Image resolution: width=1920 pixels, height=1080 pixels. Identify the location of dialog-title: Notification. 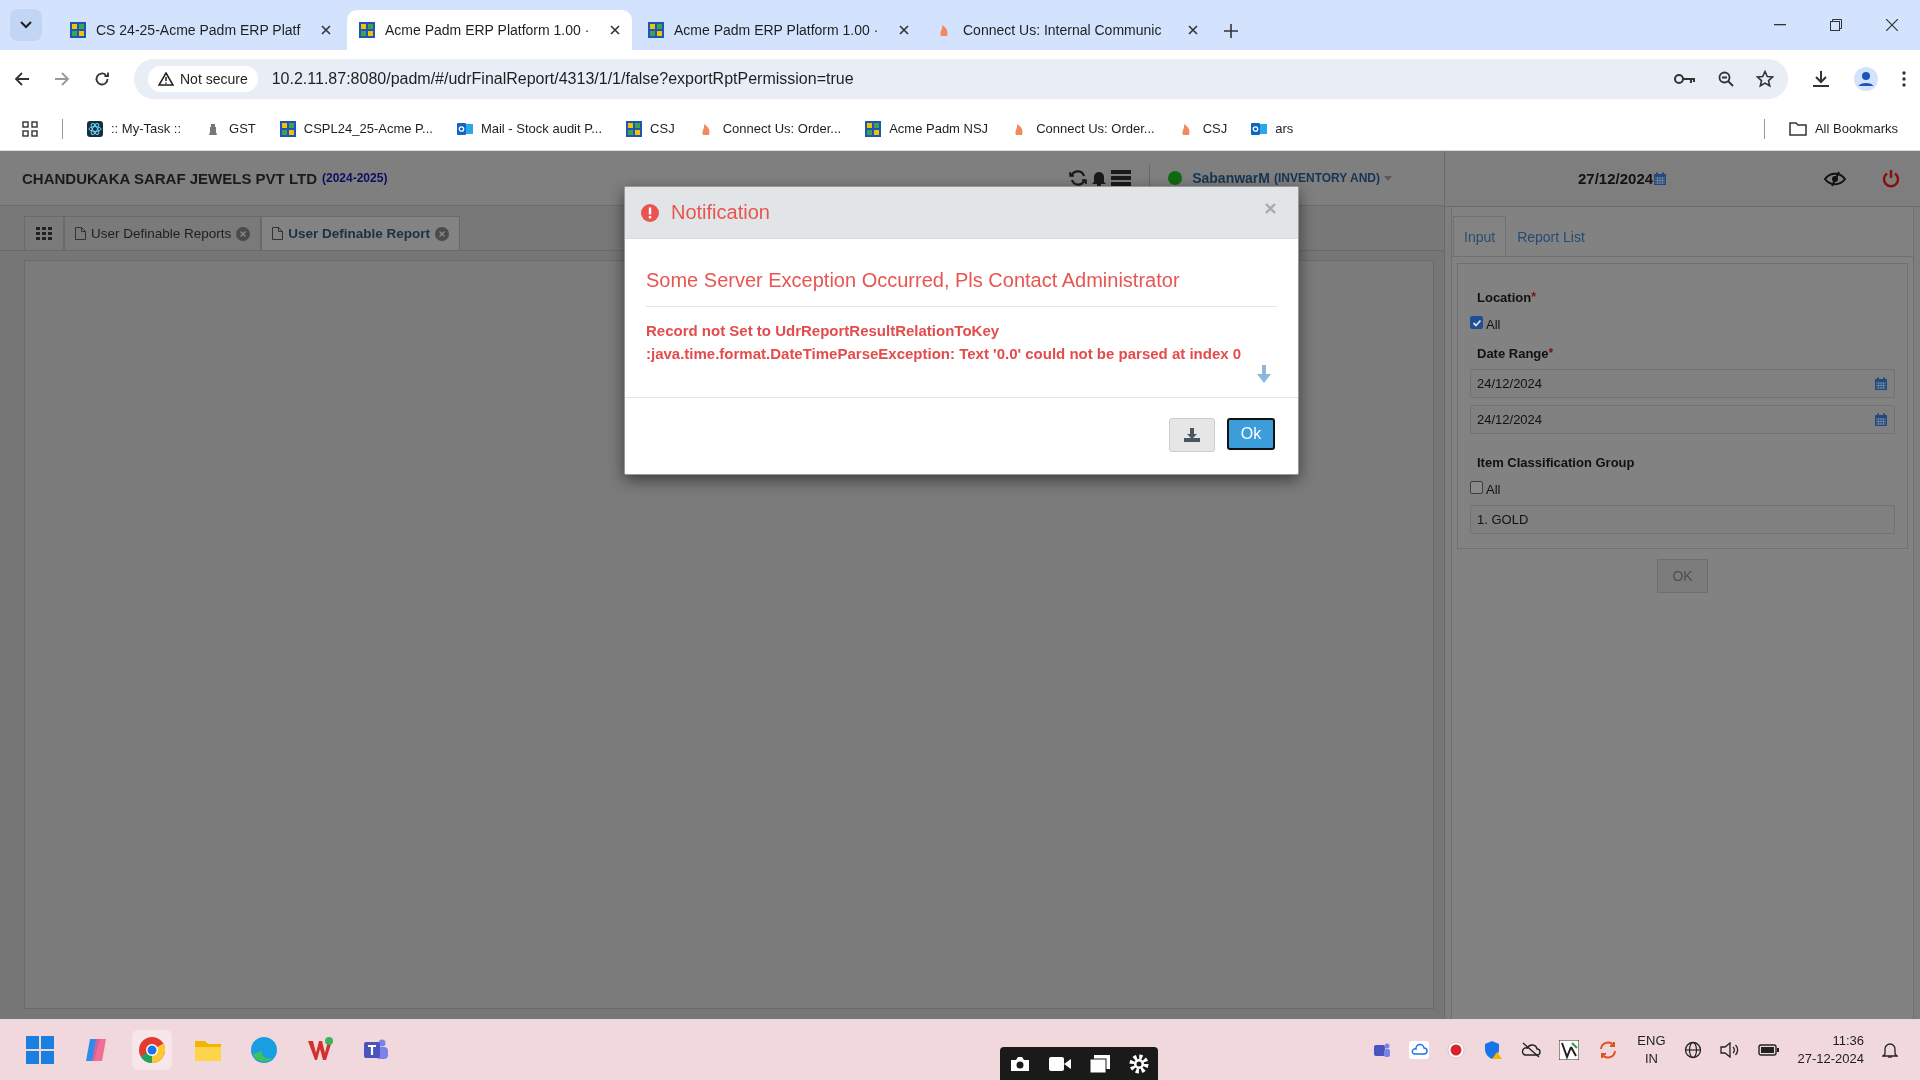
(720, 212).